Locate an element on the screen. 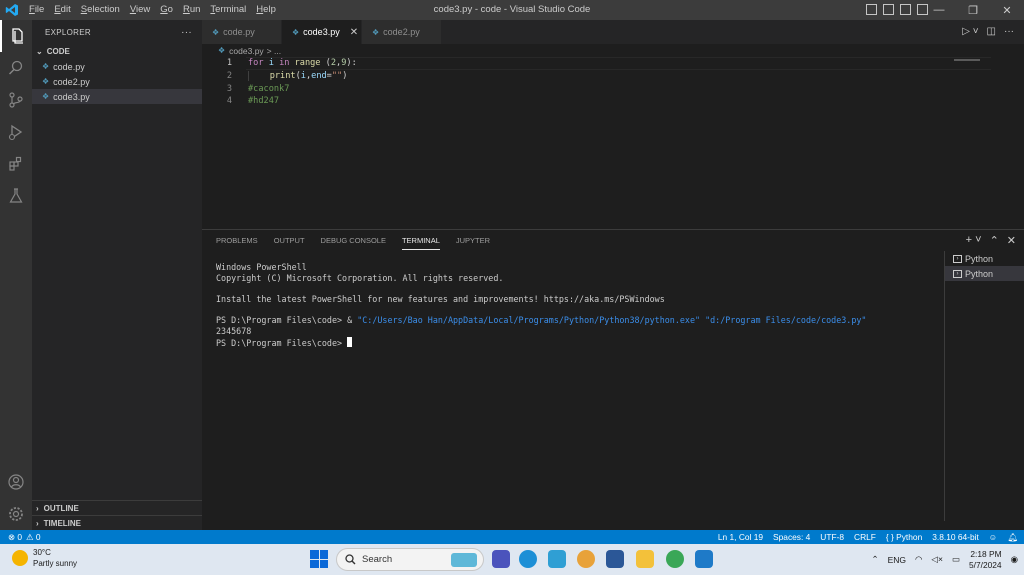  maximize-panel-icon: ⌃ is located at coordinates (994, 240).